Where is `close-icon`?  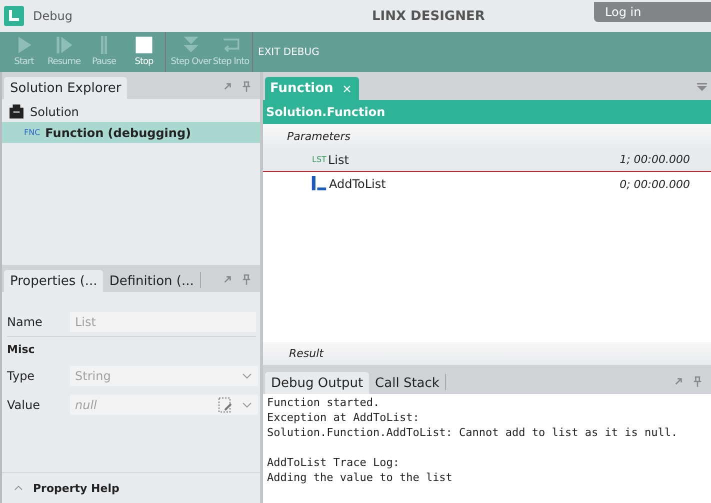
close-icon is located at coordinates (347, 88).